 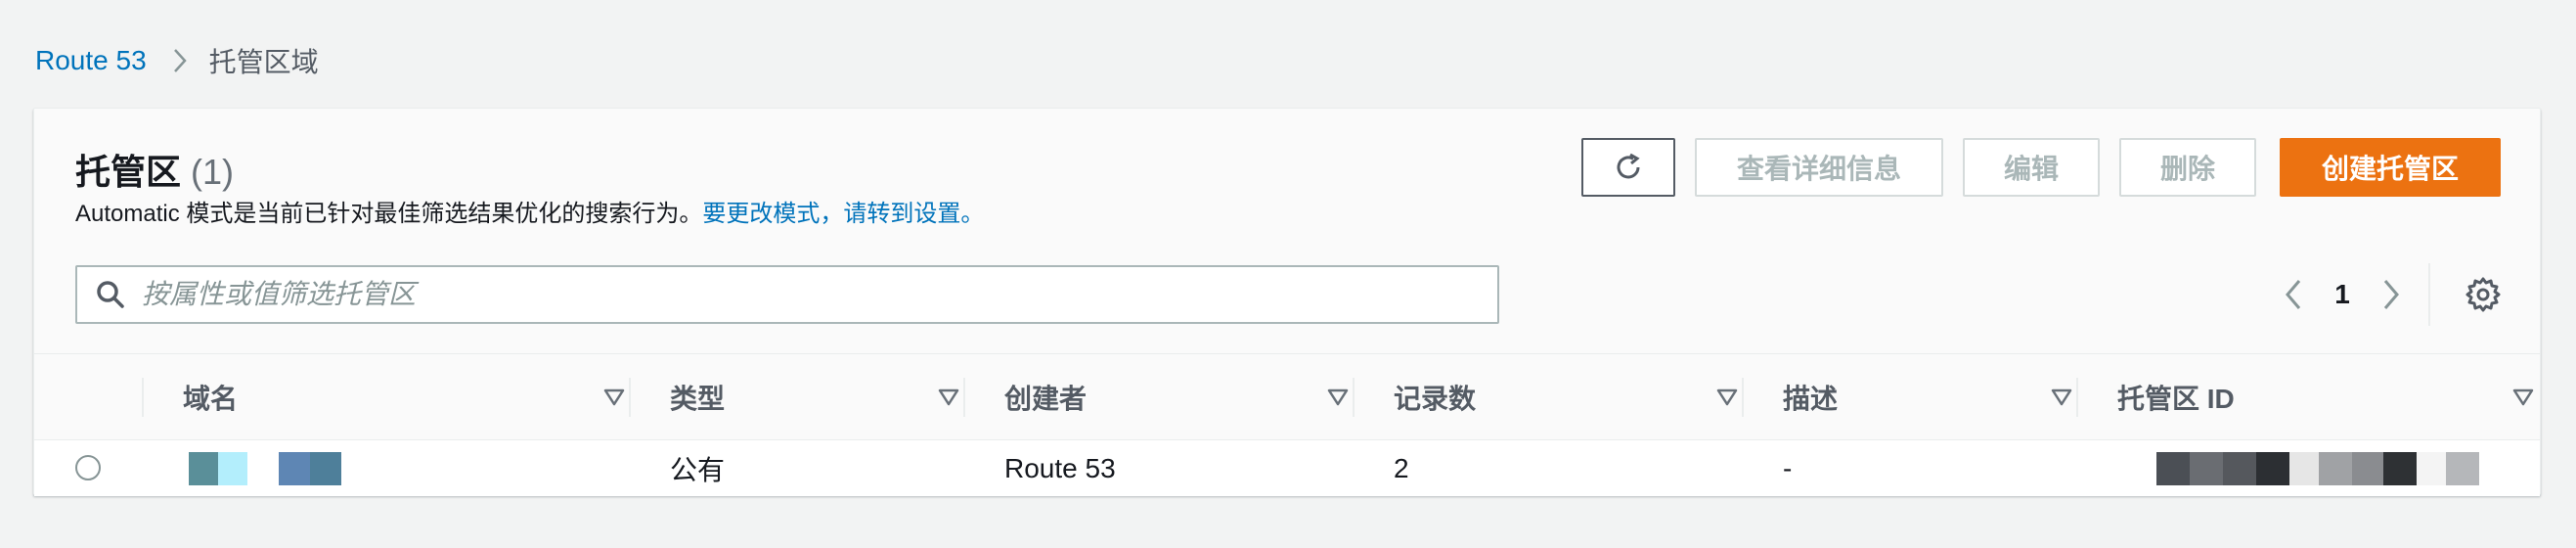 What do you see at coordinates (2309, 397) in the screenshot?
I see `column-header-zone-id: 托管区 ID` at bounding box center [2309, 397].